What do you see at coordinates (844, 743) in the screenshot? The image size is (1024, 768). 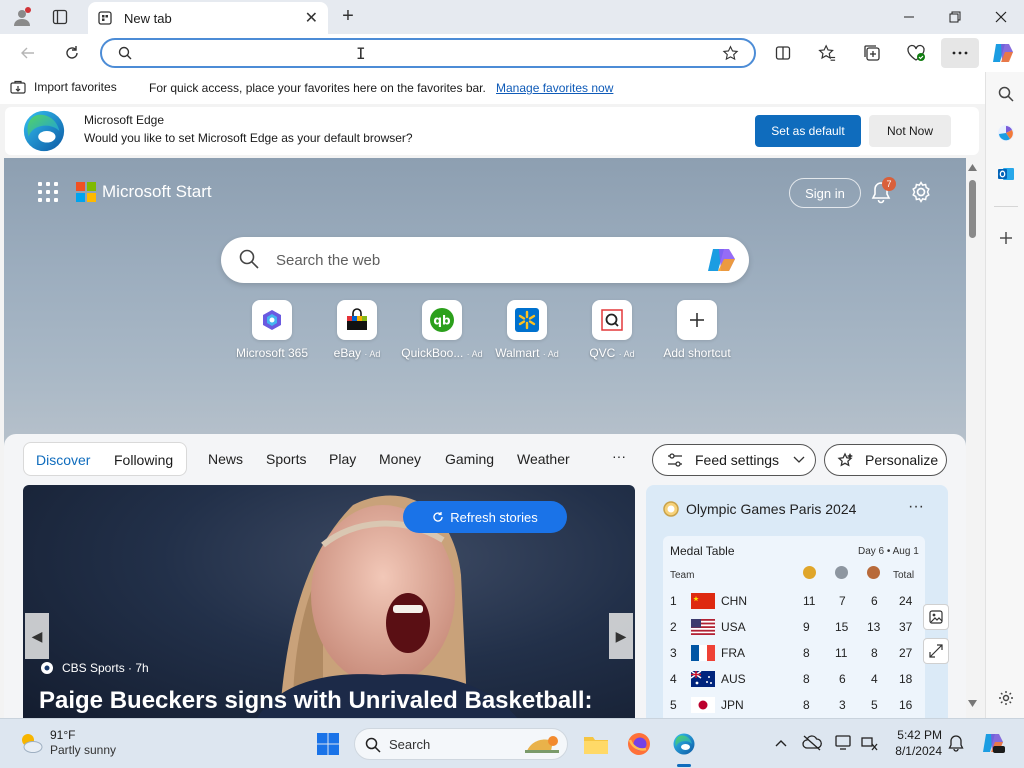 I see `display-icon` at bounding box center [844, 743].